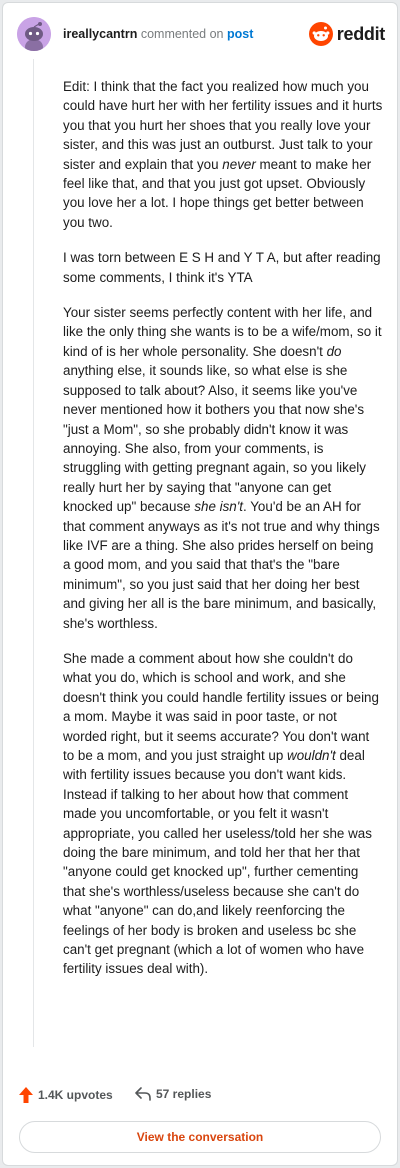 This screenshot has width=400, height=1168. Describe the element at coordinates (143, 1094) in the screenshot. I see `reply-arrow-icon` at that location.